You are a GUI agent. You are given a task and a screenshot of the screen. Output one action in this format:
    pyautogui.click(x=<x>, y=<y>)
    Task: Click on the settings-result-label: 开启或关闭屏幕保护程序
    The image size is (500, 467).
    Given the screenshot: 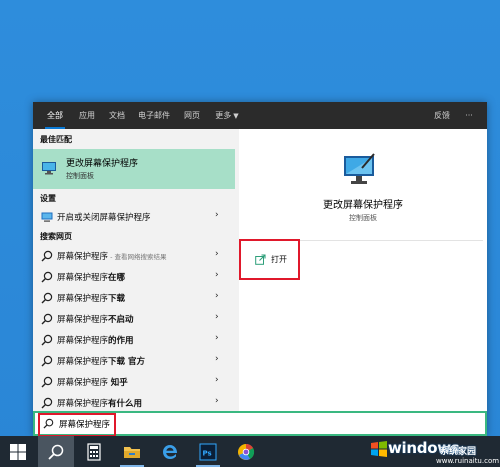 What is the action you would take?
    pyautogui.click(x=104, y=218)
    